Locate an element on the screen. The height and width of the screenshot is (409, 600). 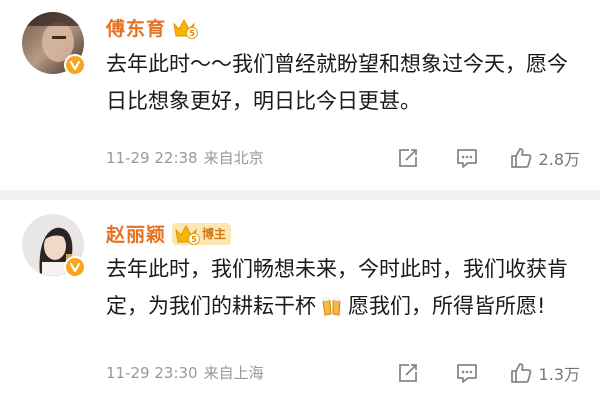
like-button: 2.8万 is located at coordinates (544, 158).